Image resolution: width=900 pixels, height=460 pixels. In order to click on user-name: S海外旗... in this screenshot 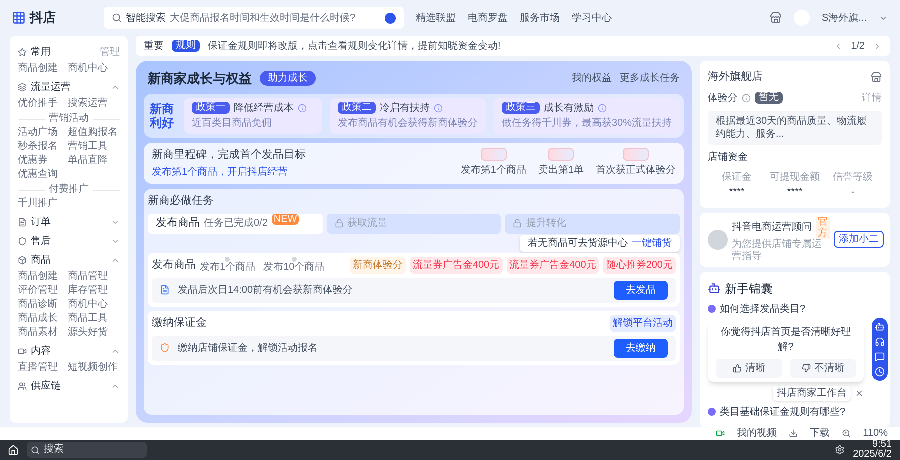, I will do `click(844, 18)`.